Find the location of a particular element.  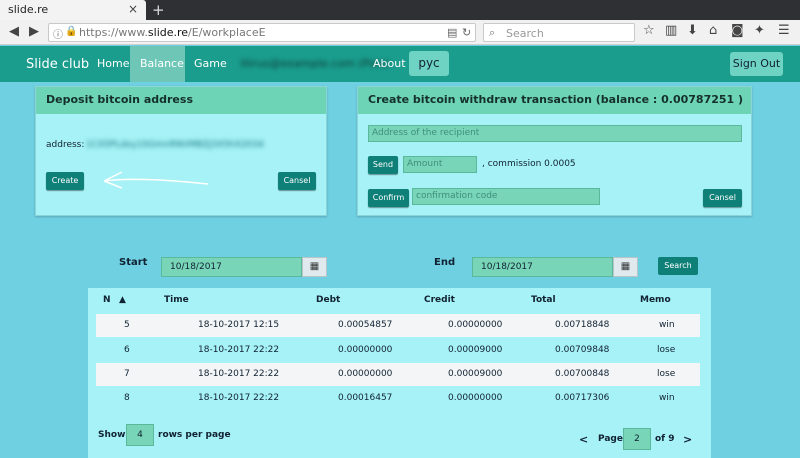

bookmark-star-icon: ☆ is located at coordinates (649, 30).